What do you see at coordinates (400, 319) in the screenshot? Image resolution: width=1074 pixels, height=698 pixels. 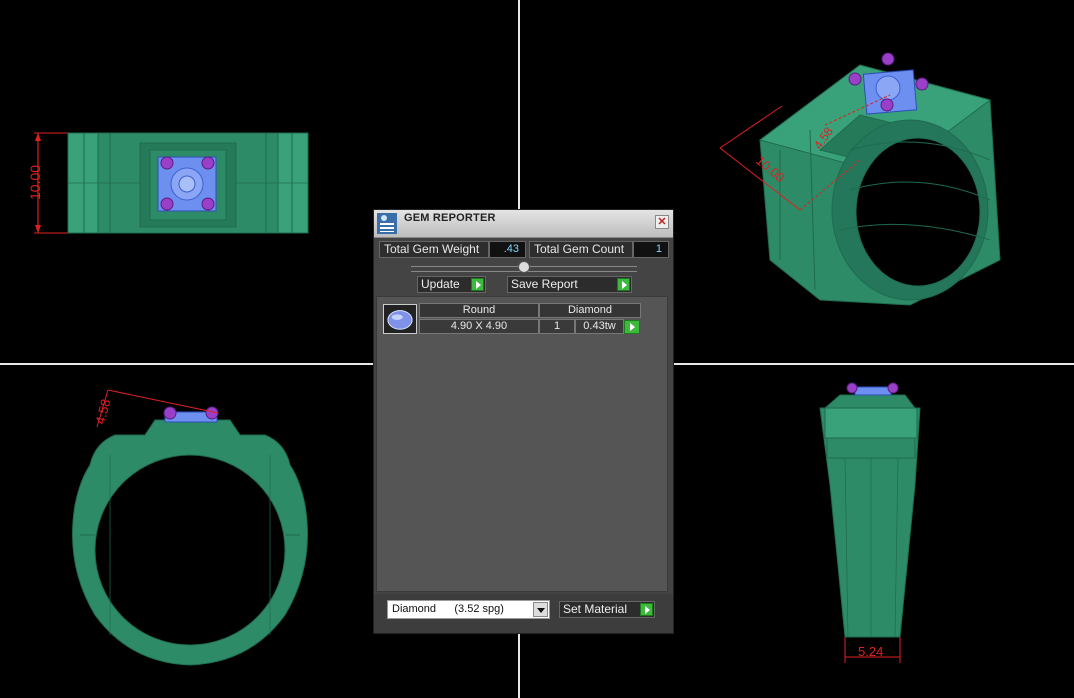 I see `round-gem-thumbnail-icon` at bounding box center [400, 319].